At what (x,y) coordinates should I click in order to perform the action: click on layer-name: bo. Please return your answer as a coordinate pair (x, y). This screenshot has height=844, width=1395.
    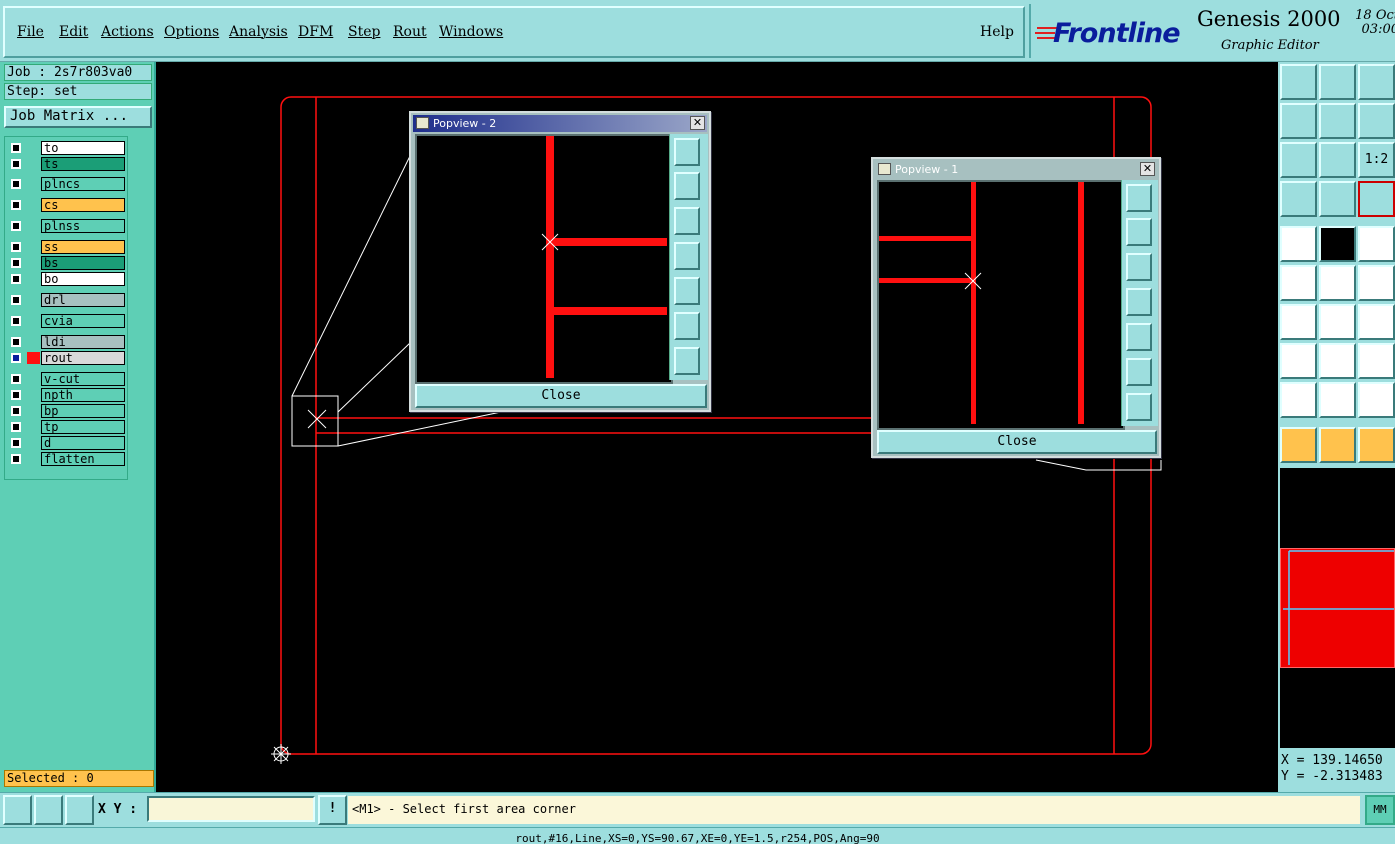
    Looking at the image, I should click on (83, 279).